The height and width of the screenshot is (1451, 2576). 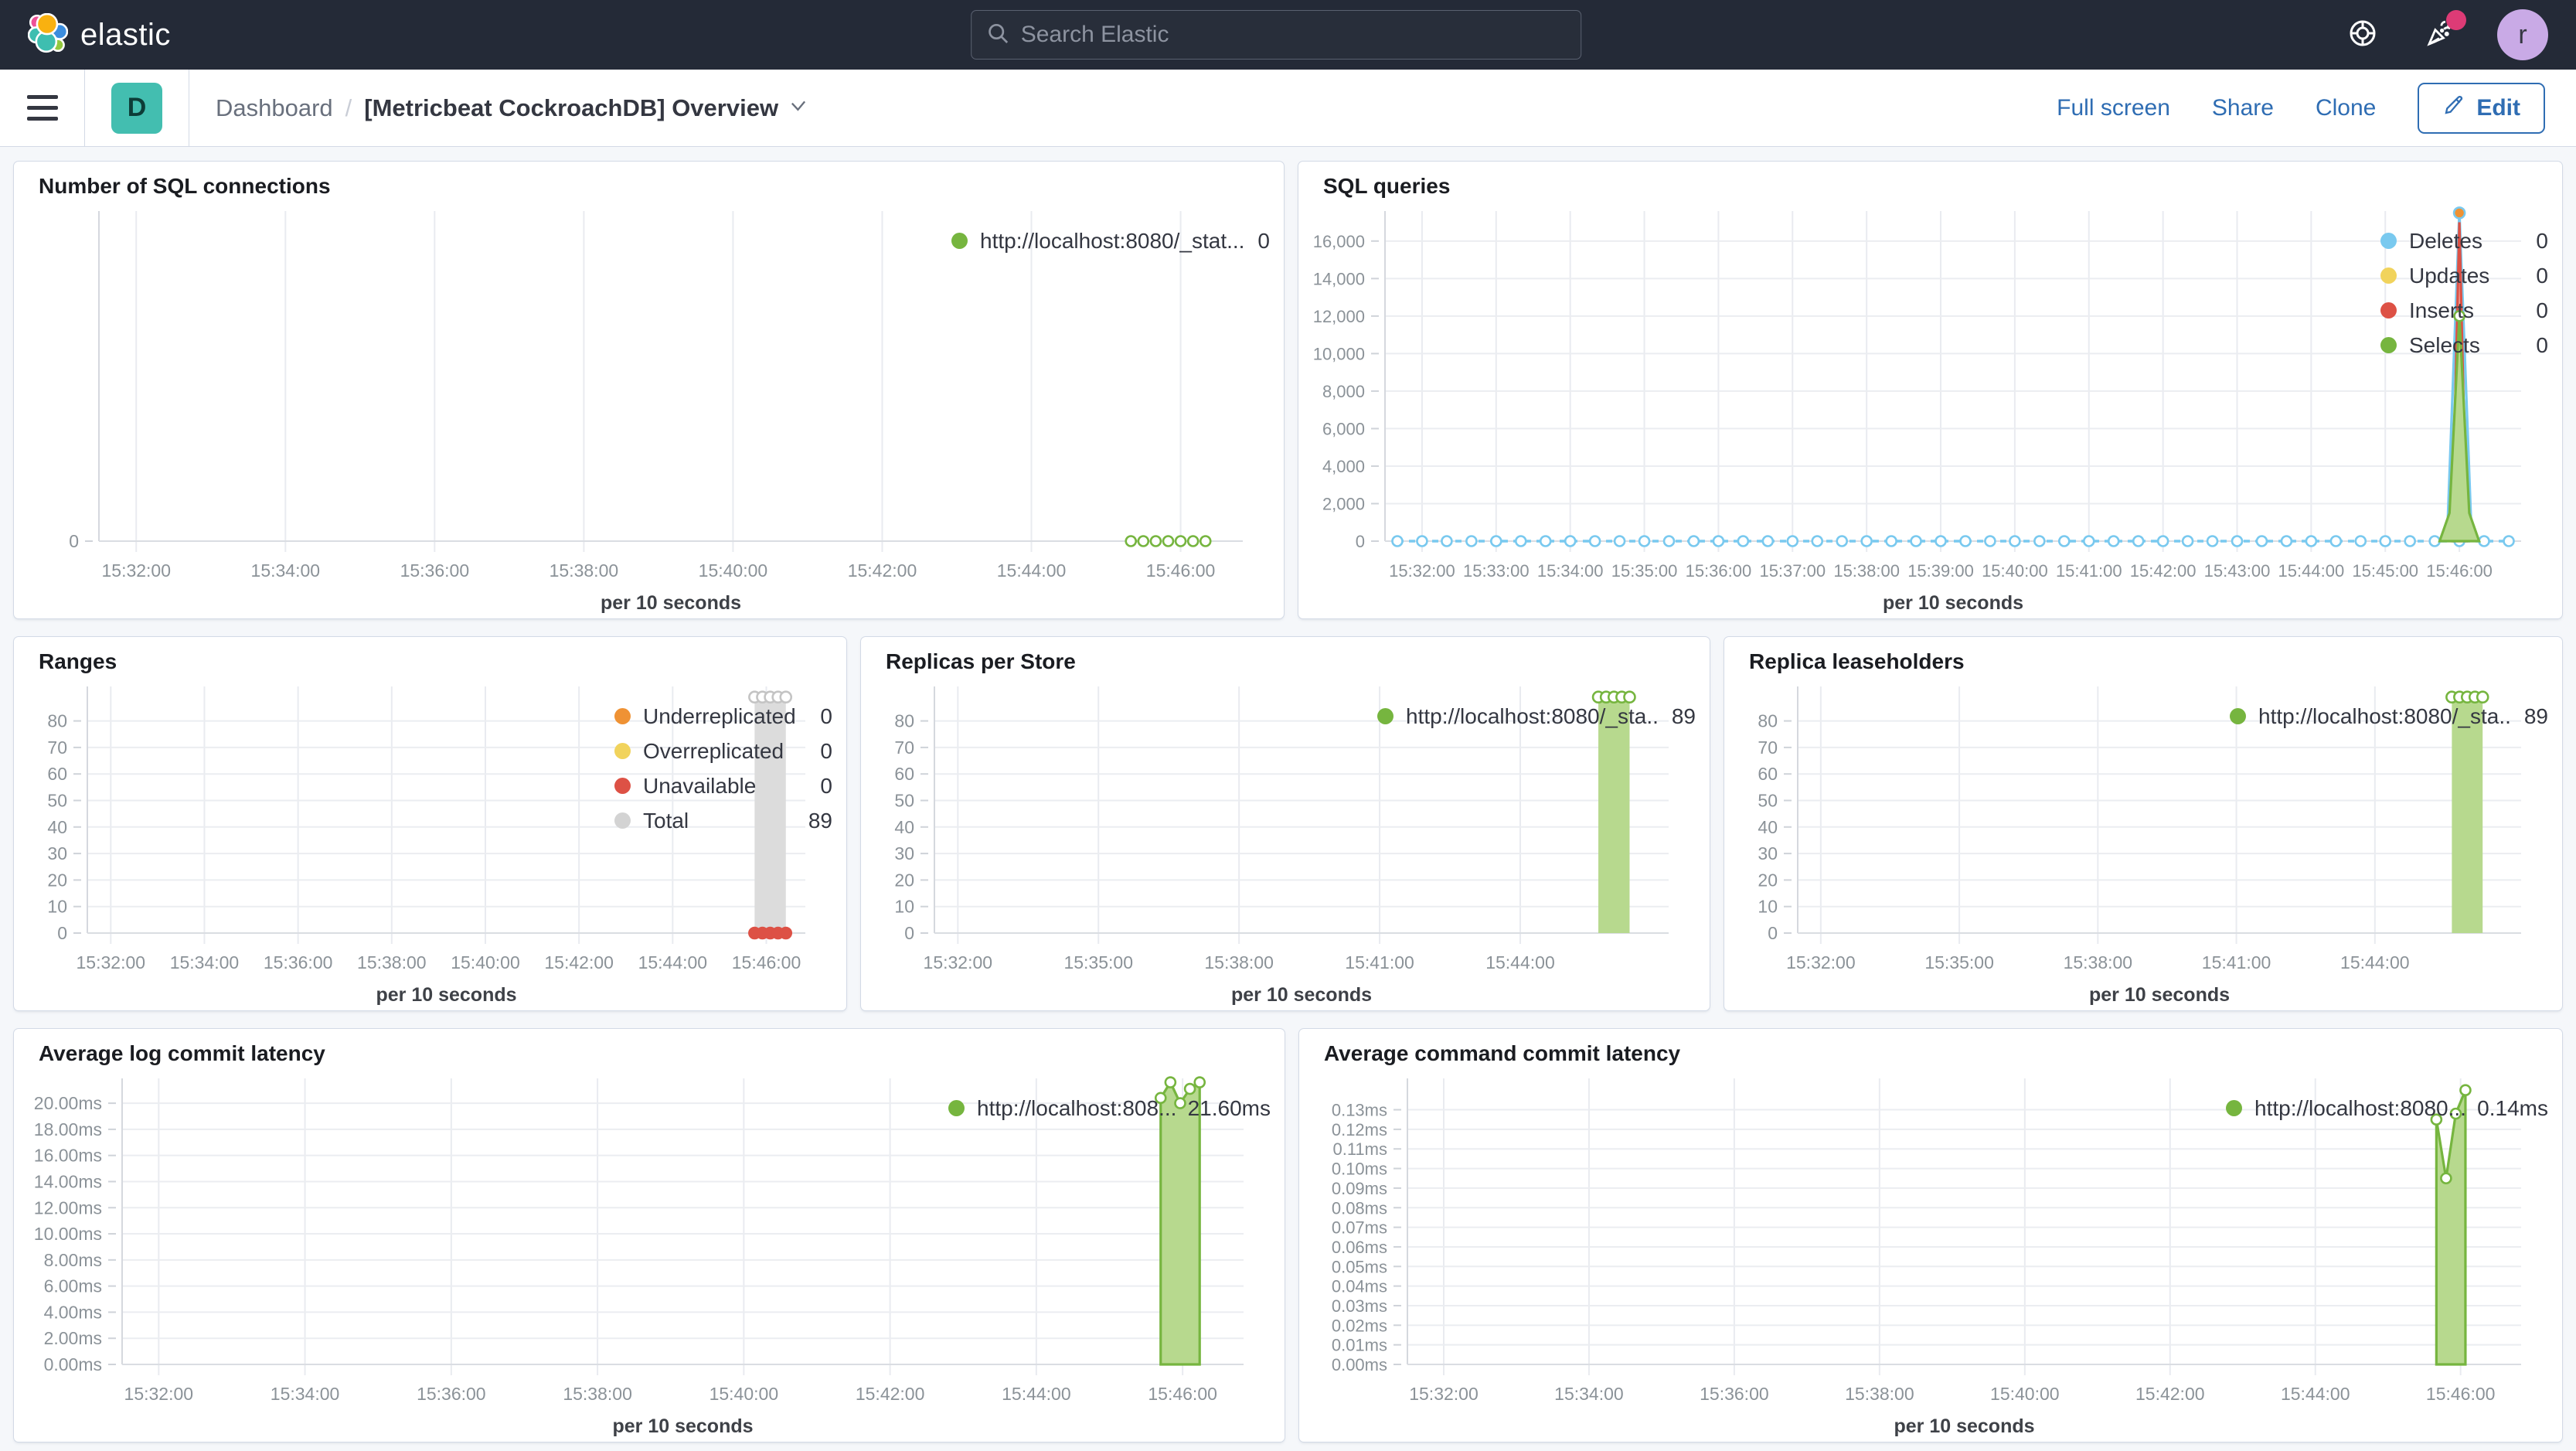 What do you see at coordinates (2481, 108) in the screenshot?
I see `edit-button: Edit` at bounding box center [2481, 108].